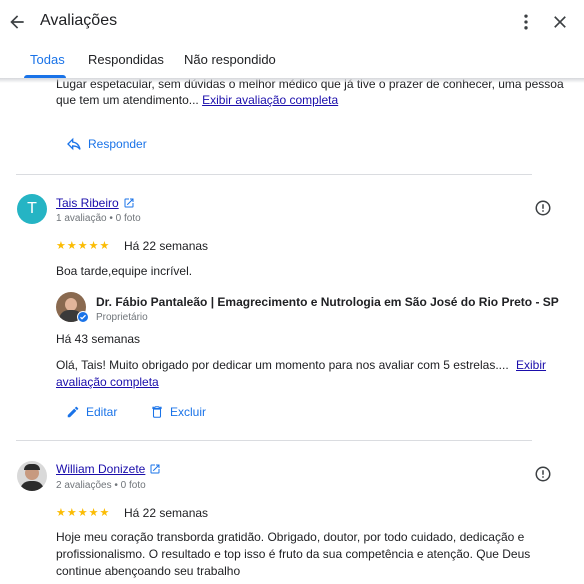  What do you see at coordinates (188, 412) in the screenshot?
I see `delete-label: Excluir` at bounding box center [188, 412].